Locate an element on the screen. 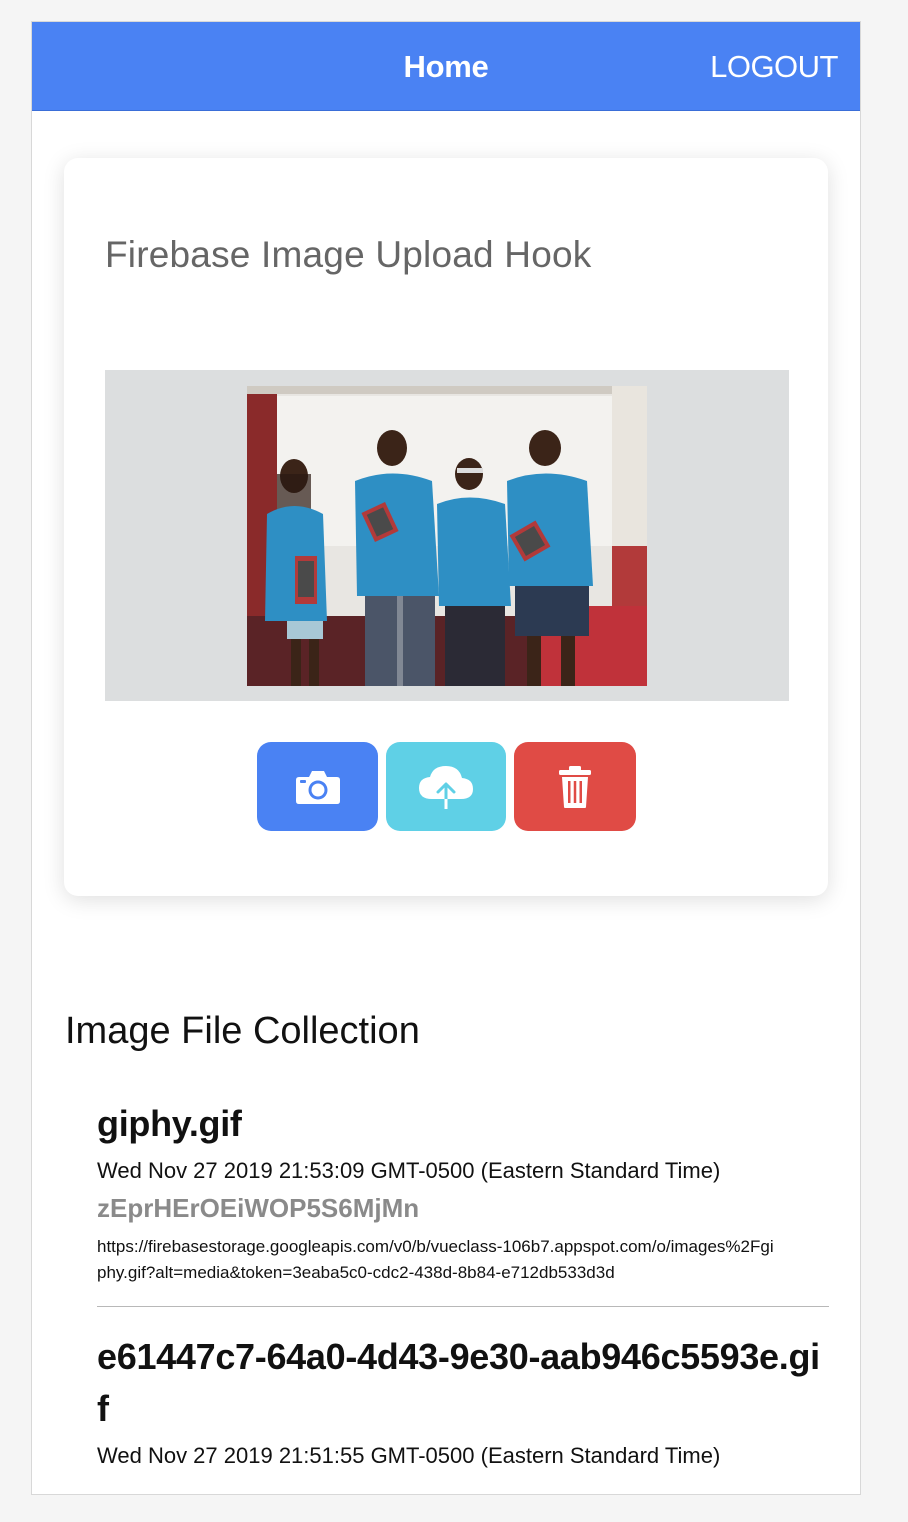  file-name: e61447c7-64a0-4d43-9e30-aab946c5593e.gif is located at coordinates (458, 1382).